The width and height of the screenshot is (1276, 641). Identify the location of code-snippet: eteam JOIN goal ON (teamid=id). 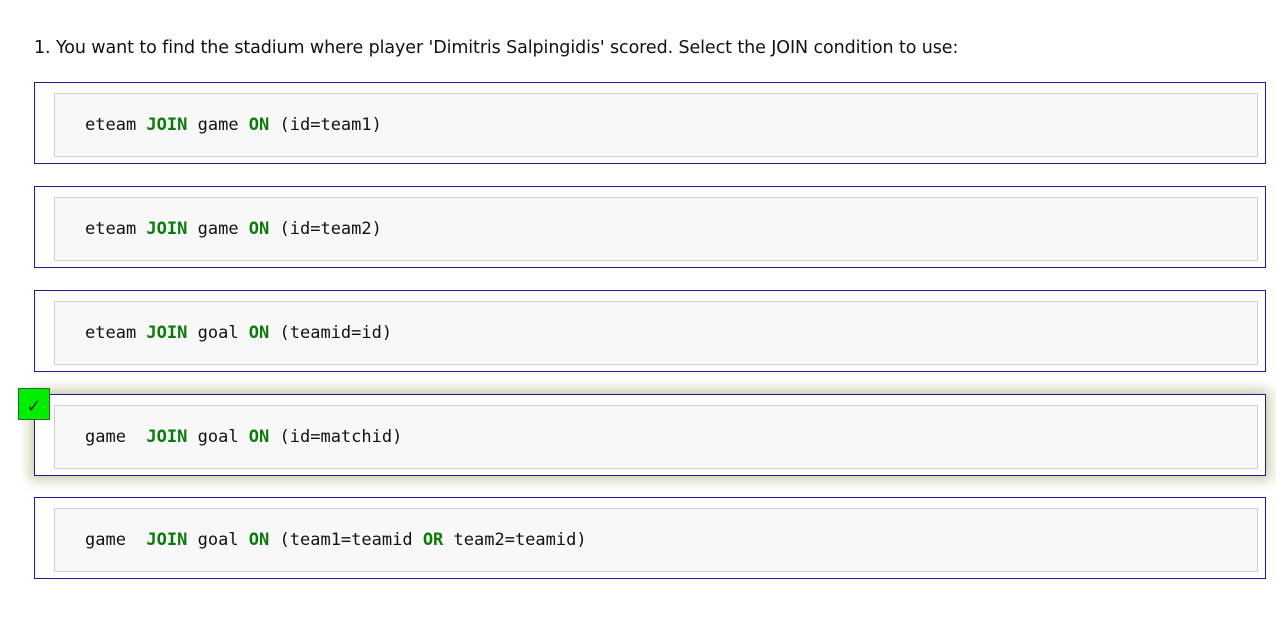
(656, 333).